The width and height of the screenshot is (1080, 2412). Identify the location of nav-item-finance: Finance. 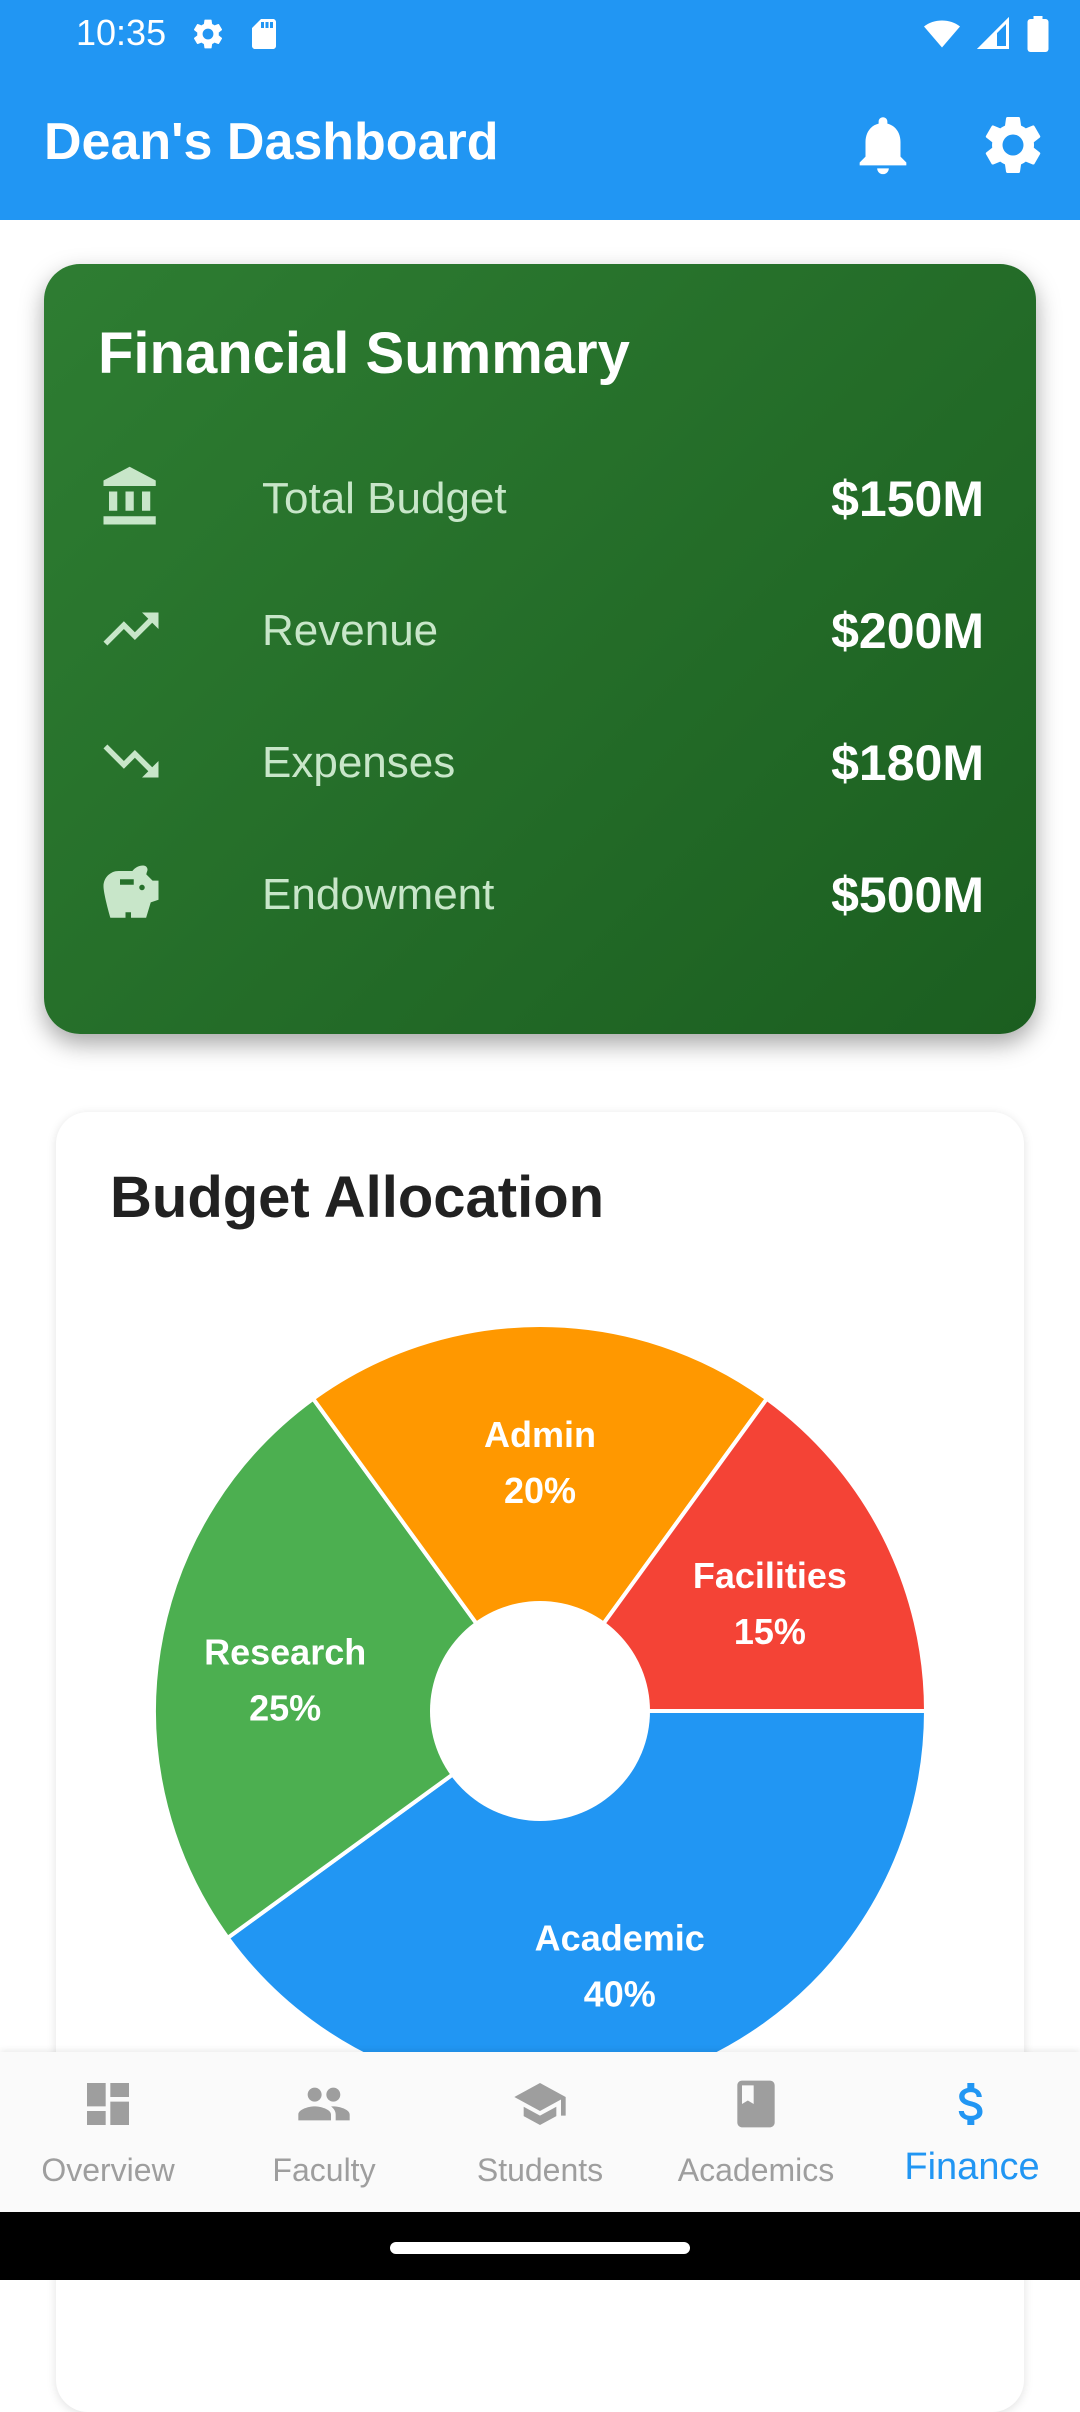
(972, 2132).